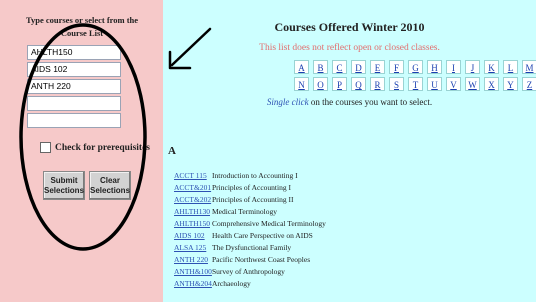 The width and height of the screenshot is (536, 302). What do you see at coordinates (415, 84) in the screenshot?
I see `letter-link-t: T` at bounding box center [415, 84].